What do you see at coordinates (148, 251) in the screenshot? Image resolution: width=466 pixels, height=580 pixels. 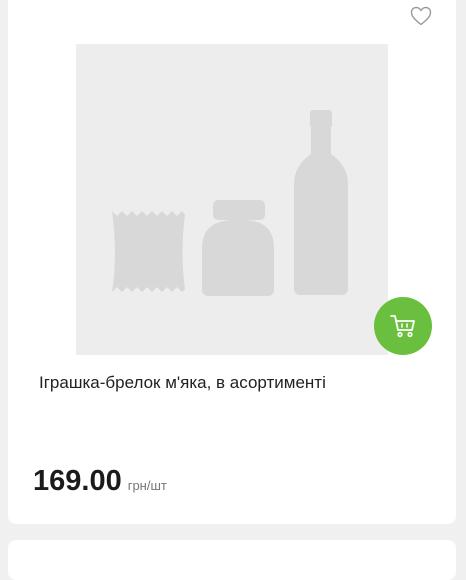 I see `snack-bag-shape` at bounding box center [148, 251].